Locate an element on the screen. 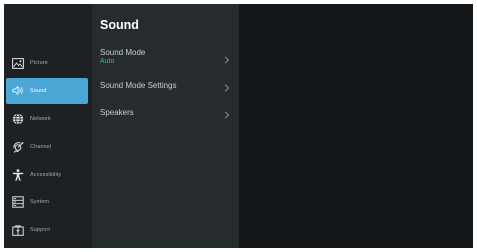 This screenshot has width=477, height=252. channel-icon is located at coordinates (18, 147).